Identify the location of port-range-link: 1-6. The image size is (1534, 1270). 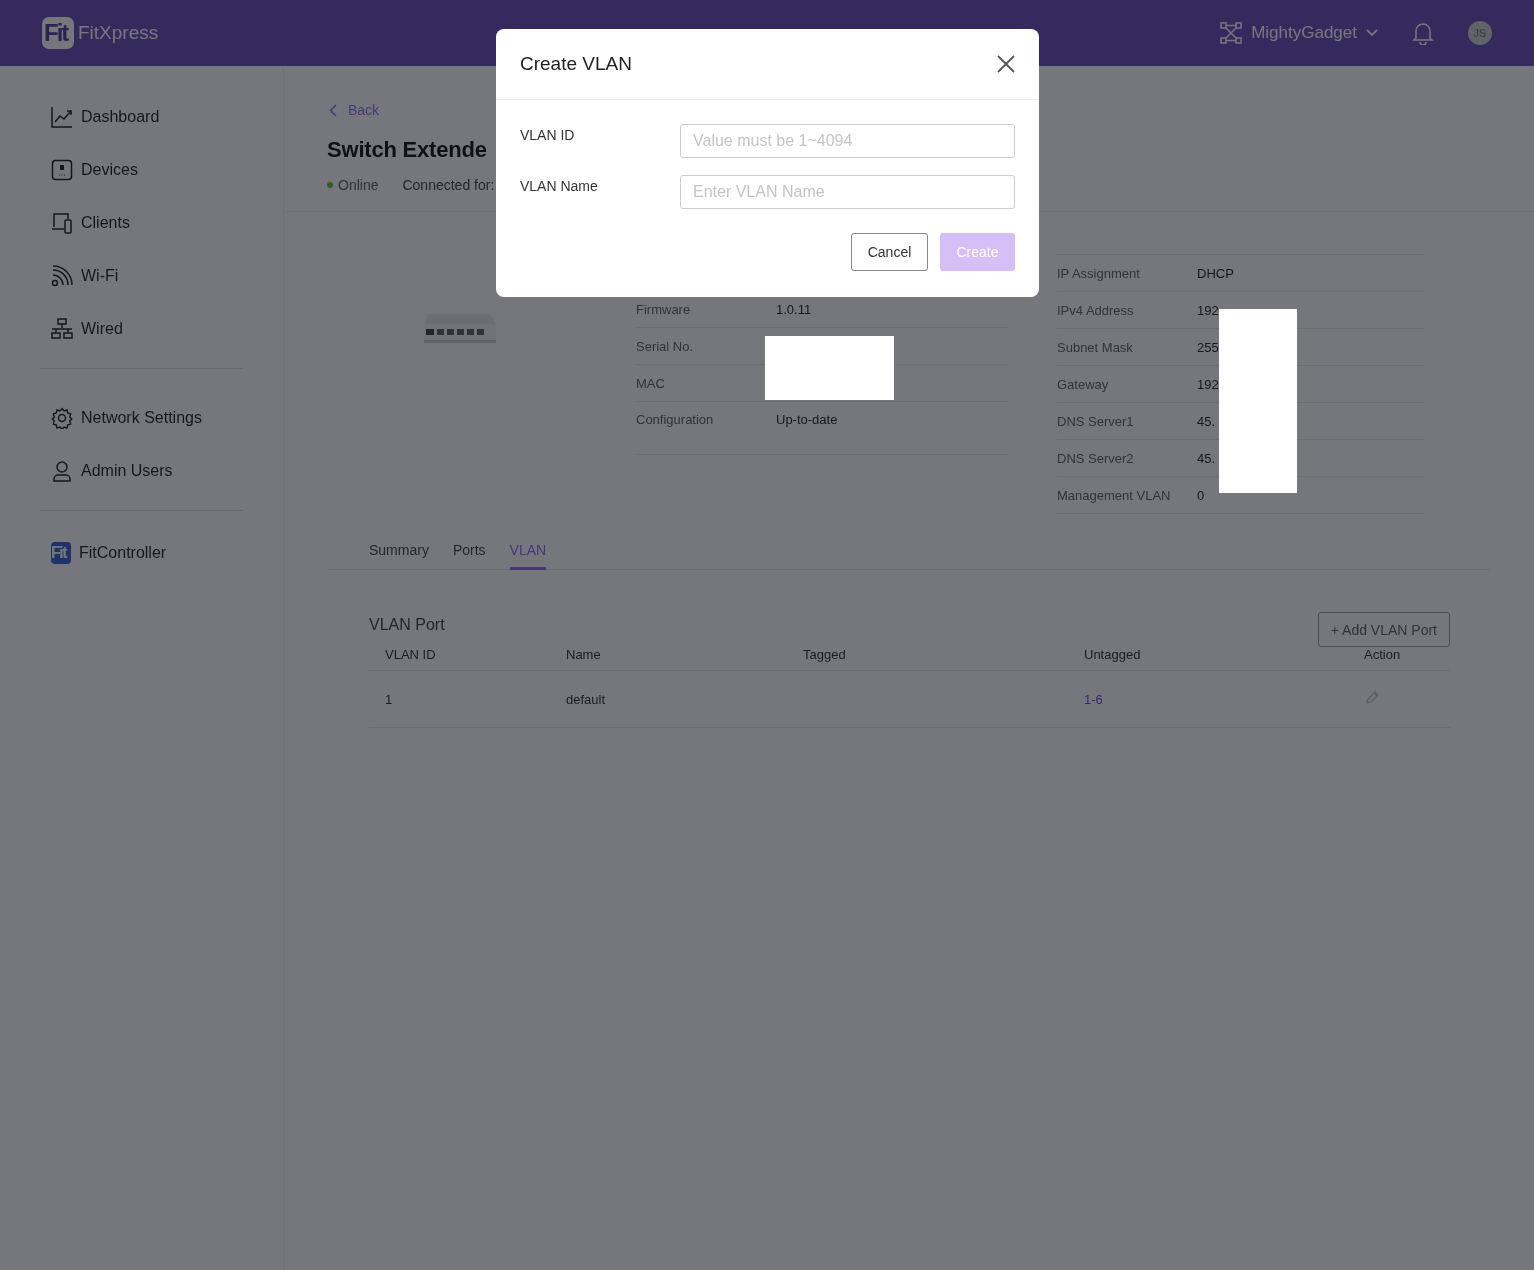
(1093, 699).